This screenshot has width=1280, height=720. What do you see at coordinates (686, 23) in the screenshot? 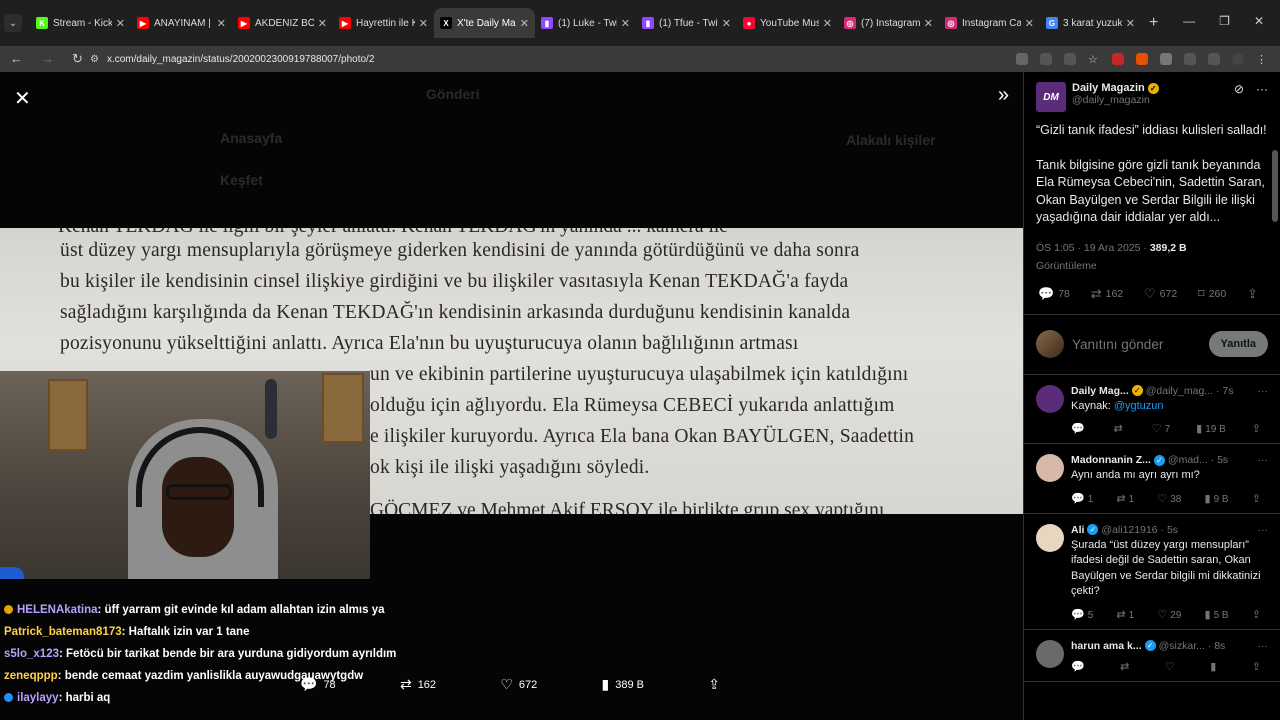
I see `browser-tab: ▮ (1) Tfue - Twitc ✕` at bounding box center [686, 23].